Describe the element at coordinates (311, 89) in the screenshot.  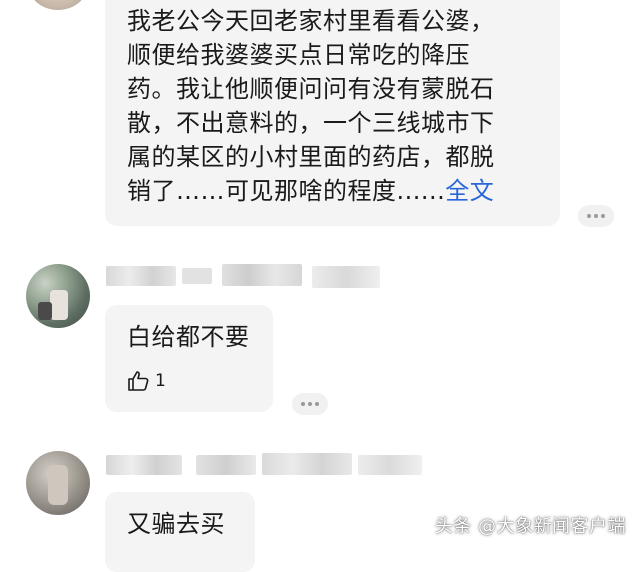
I see `comment-line: 药。我让他顺便问问有没有蒙脱石` at that location.